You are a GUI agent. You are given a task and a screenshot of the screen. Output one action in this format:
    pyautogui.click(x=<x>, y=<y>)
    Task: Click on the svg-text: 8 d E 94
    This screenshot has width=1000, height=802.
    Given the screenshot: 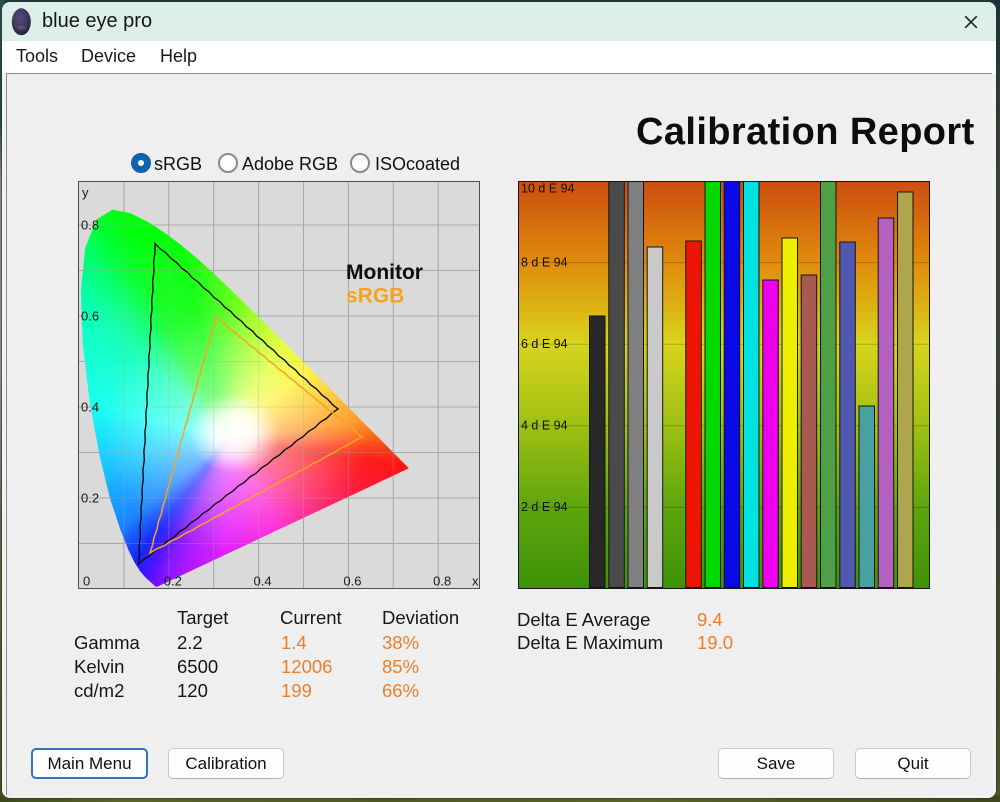 What is the action you would take?
    pyautogui.click(x=544, y=263)
    